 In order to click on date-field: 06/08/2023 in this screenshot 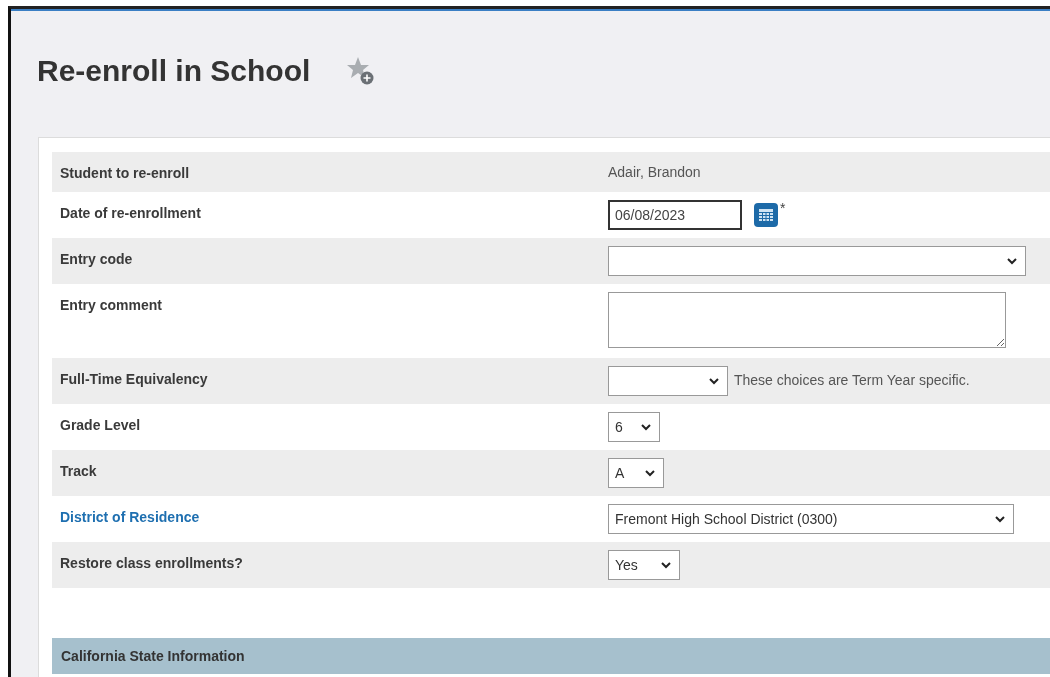, I will do `click(675, 215)`.